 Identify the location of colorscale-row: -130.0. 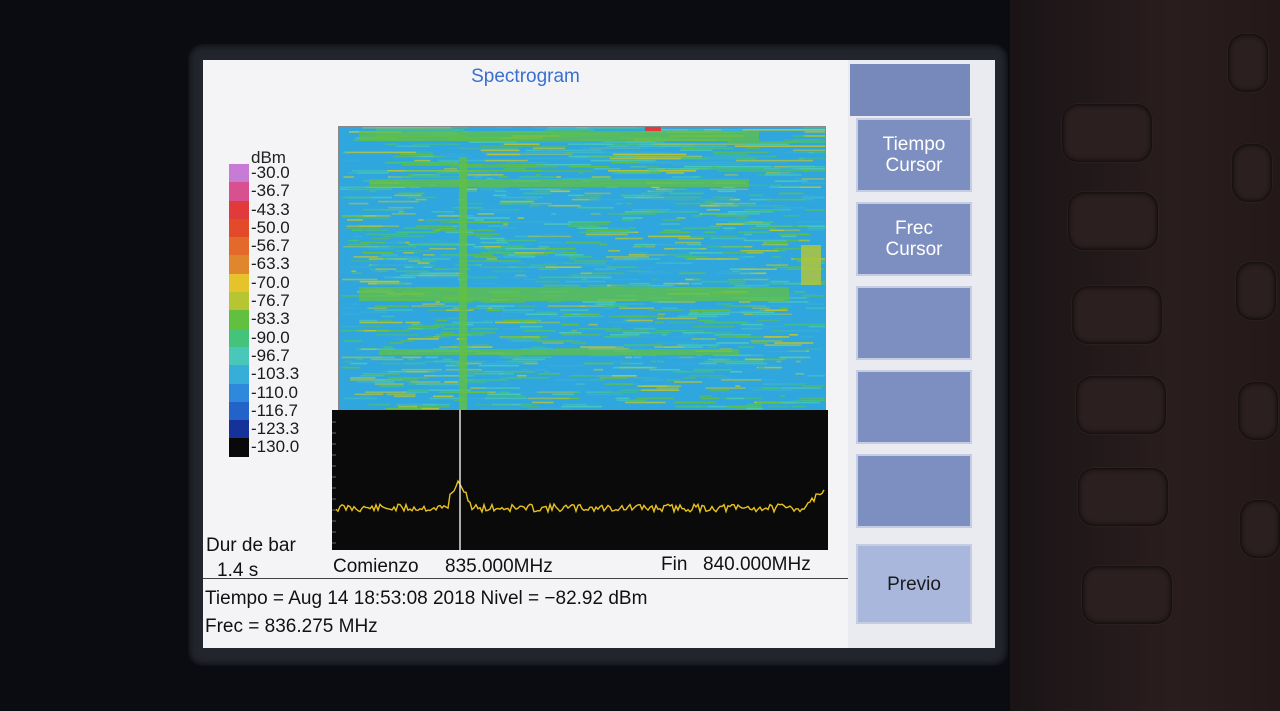
(285, 447).